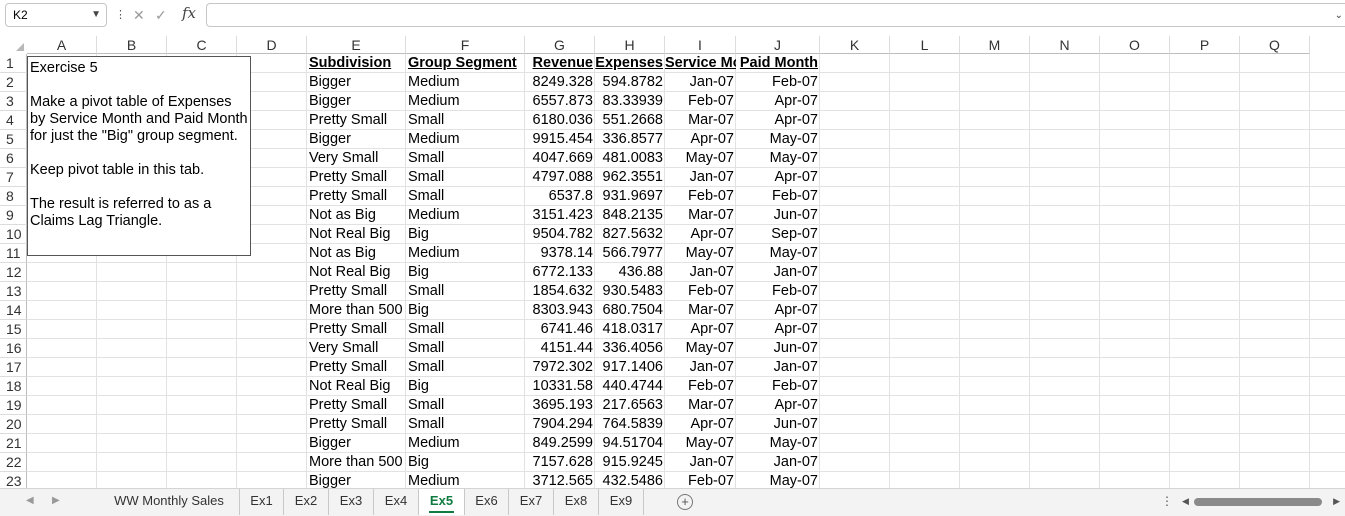  Describe the element at coordinates (13, 196) in the screenshot. I see `row-header-8: 8` at that location.